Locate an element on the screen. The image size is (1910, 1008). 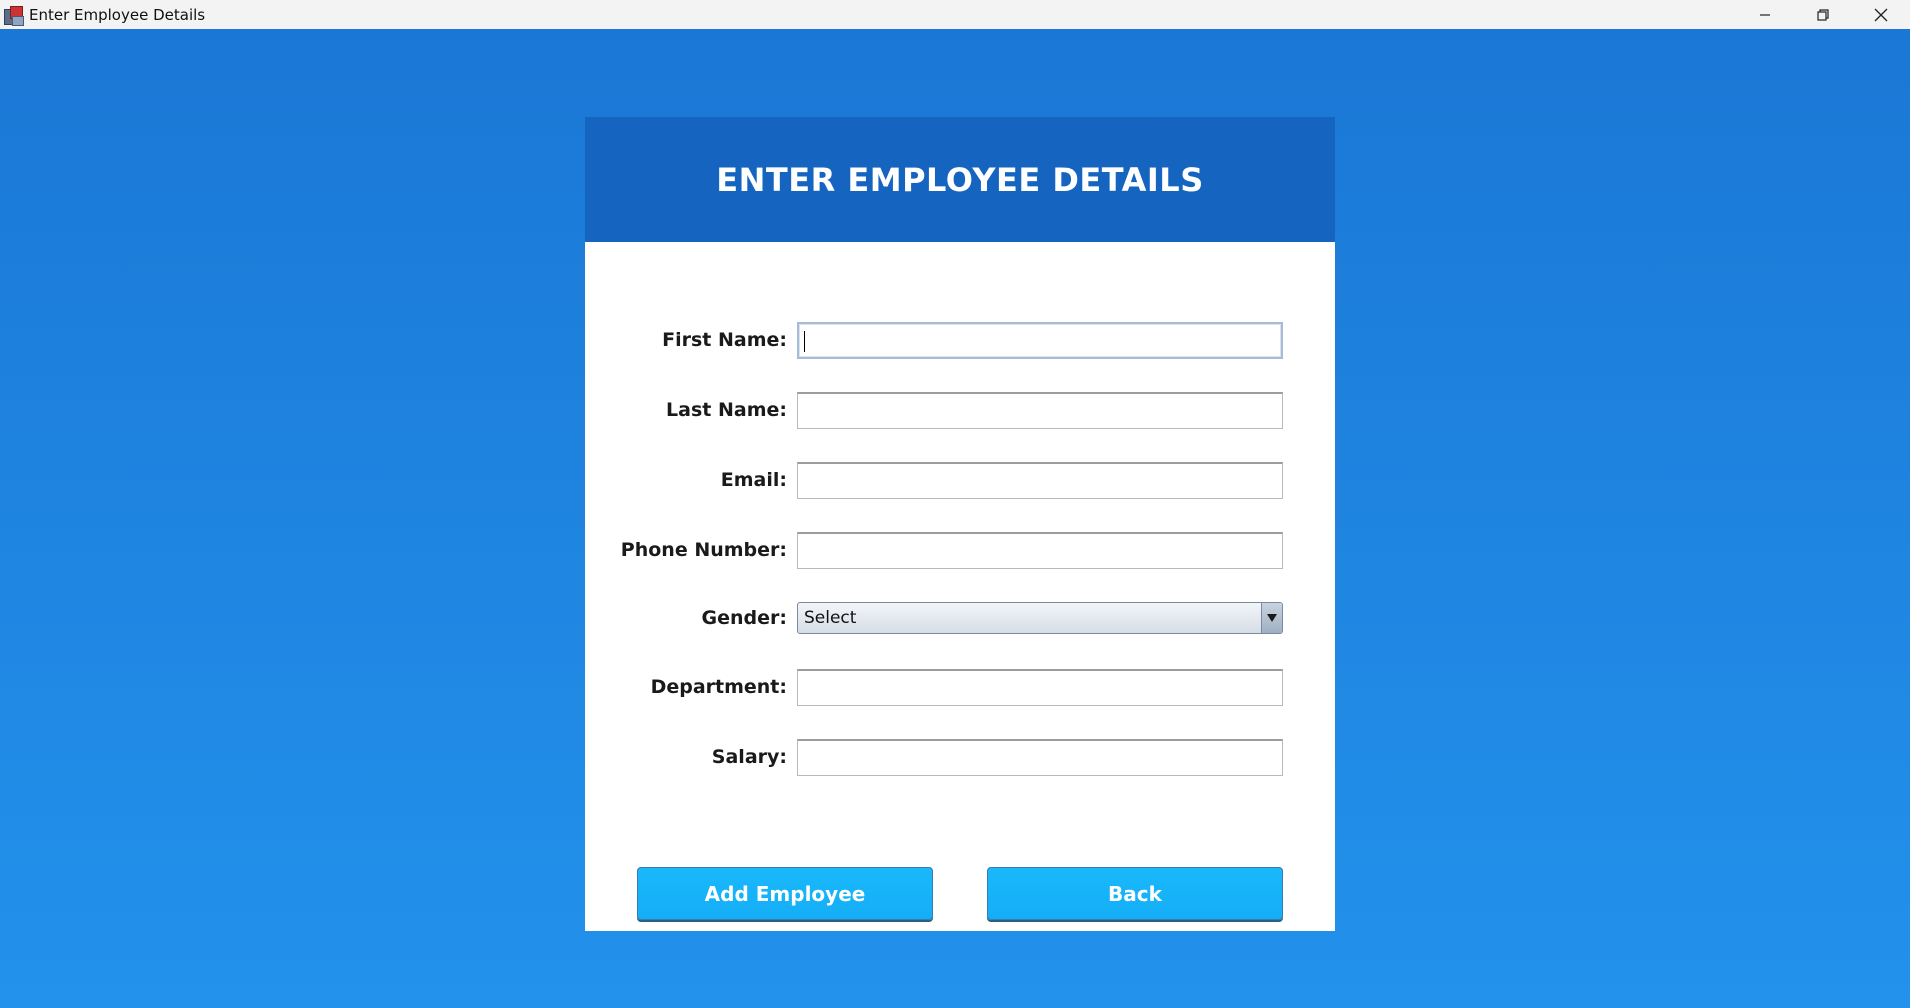
close-button is located at coordinates (1881, 14).